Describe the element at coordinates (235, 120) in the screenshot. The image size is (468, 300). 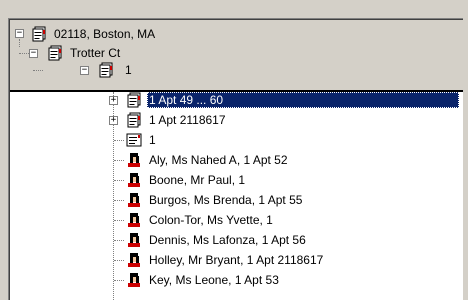
I see `tree-item: + 1 Apt 2118617` at that location.